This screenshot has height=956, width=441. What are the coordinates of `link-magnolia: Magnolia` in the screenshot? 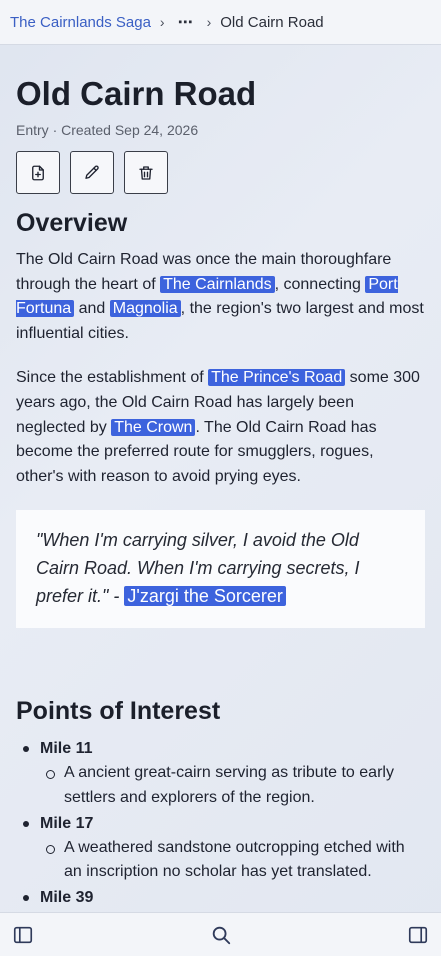 It's located at (145, 309).